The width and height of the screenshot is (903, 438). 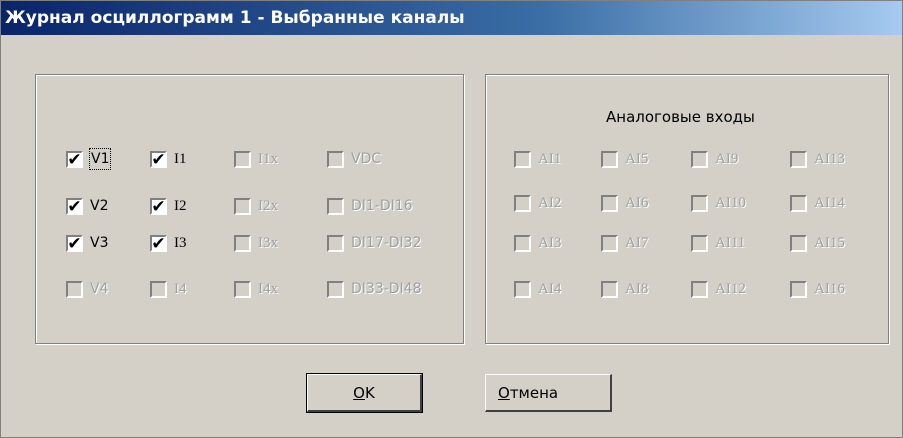 I want to click on channel-checkbox-ai14: AI14, so click(x=817, y=203).